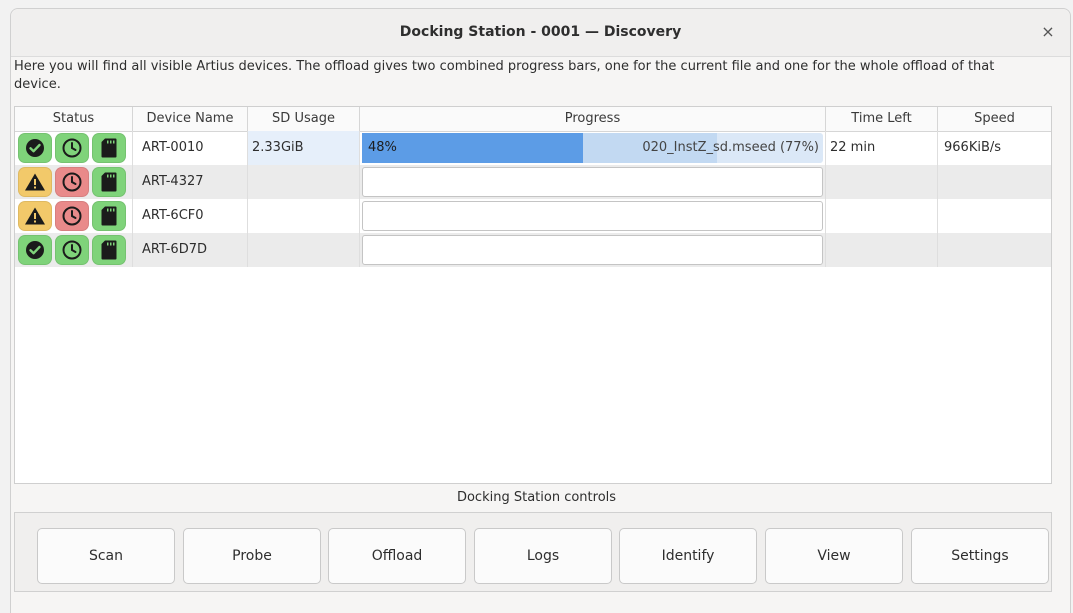 The image size is (1073, 613). I want to click on header-time-left: Time Left, so click(882, 119).